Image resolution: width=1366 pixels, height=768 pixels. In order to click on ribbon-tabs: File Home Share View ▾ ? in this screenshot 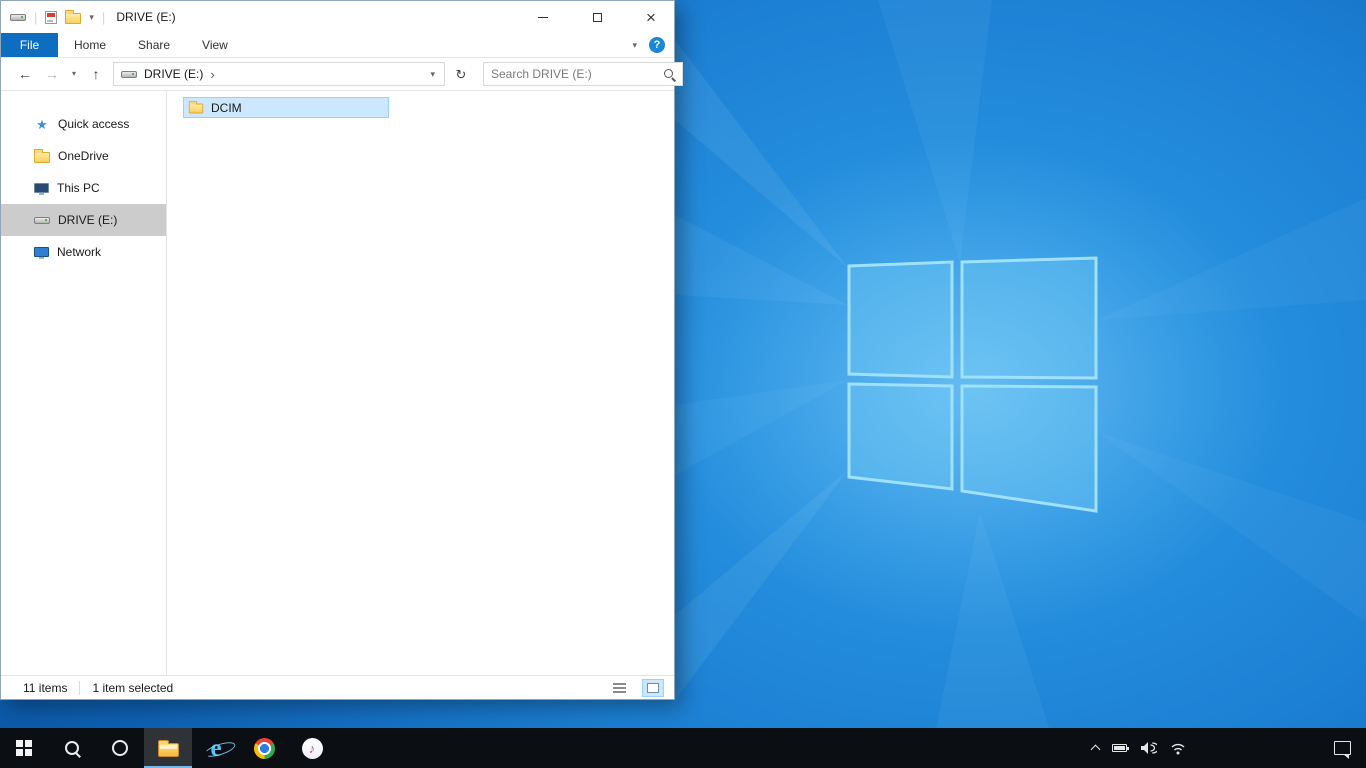, I will do `click(337, 45)`.